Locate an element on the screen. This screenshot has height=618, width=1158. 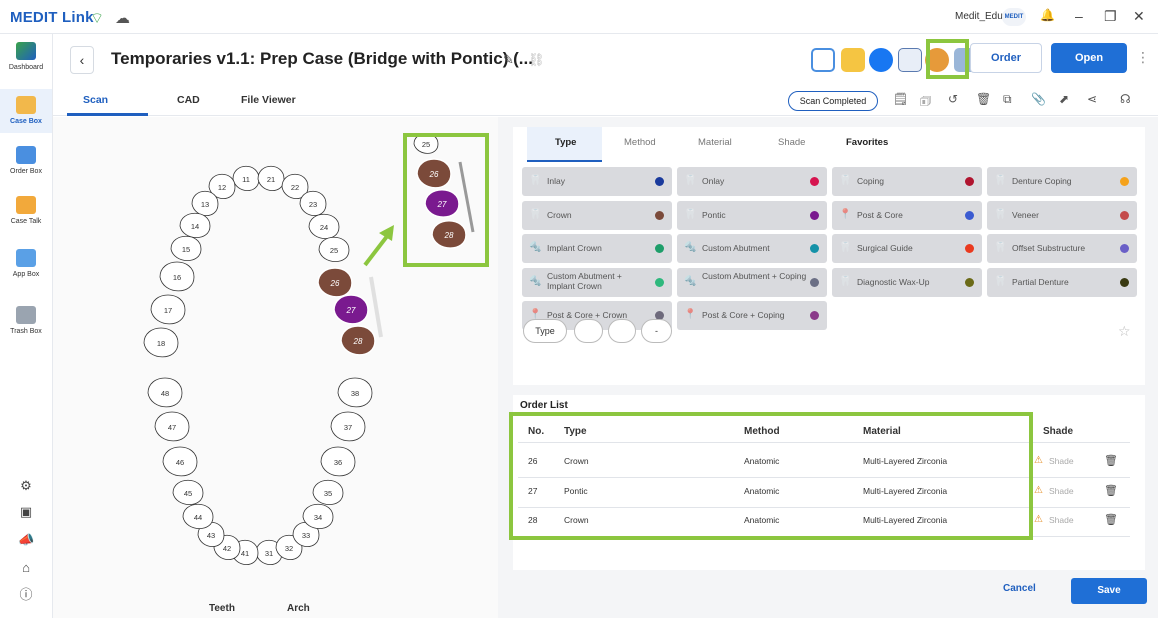
type-option: 🦷 Offset Substructure is located at coordinates (1062, 248).